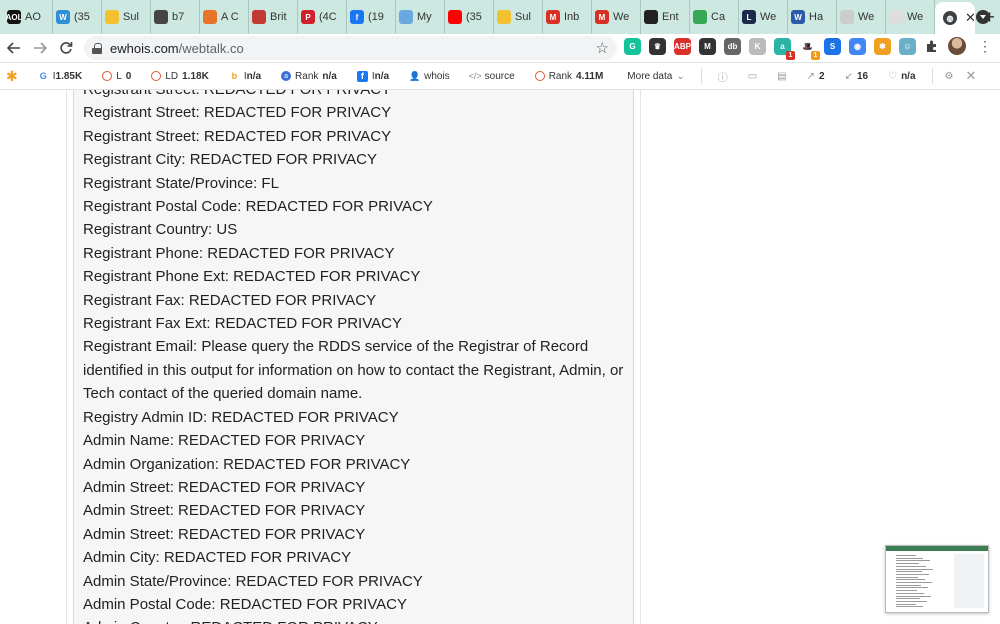  What do you see at coordinates (309, 76) in the screenshot?
I see `rank-item: a Rank n/a` at bounding box center [309, 76].